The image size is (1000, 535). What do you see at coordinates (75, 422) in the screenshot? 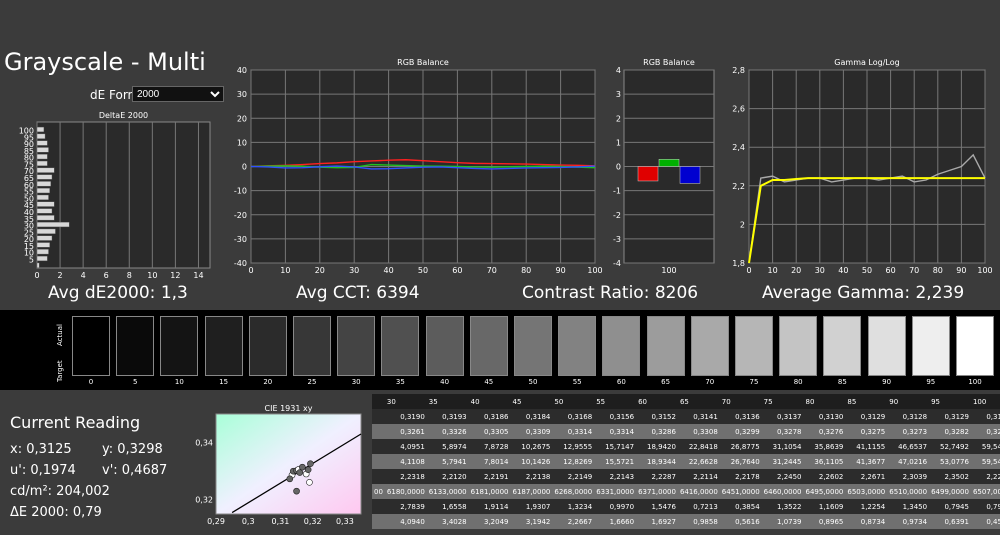
I see `current-reading-title: Current Reading` at bounding box center [75, 422].